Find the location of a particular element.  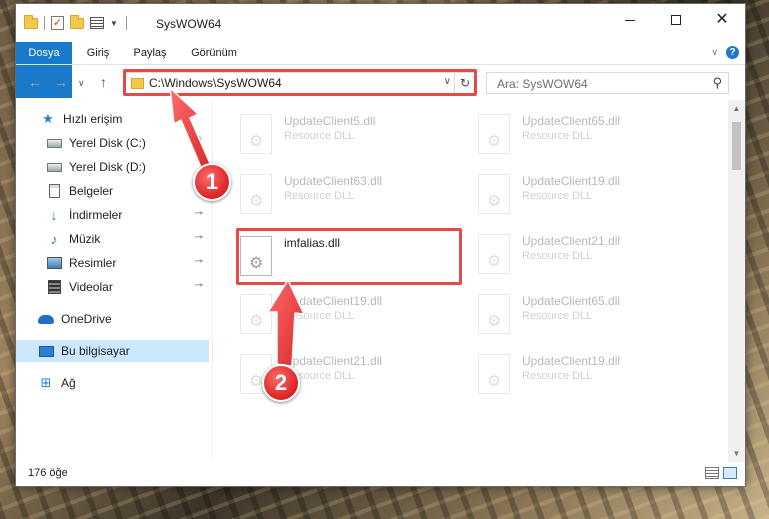

tab-paylas: Paylaş is located at coordinates (150, 53).